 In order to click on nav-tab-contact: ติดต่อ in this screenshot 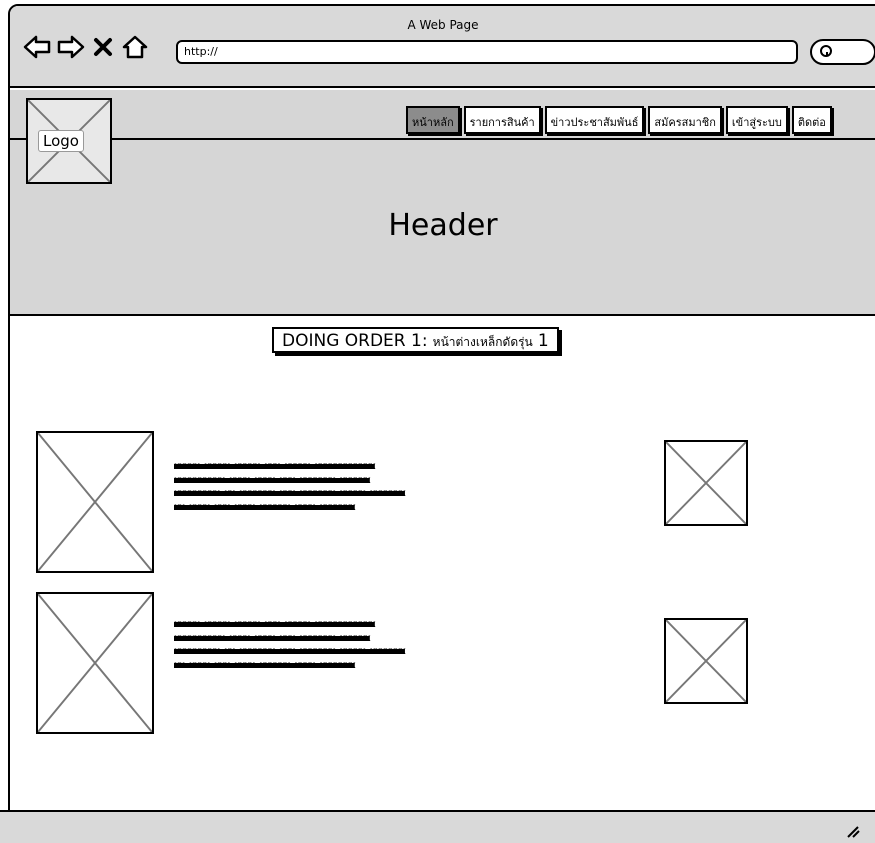, I will do `click(811, 120)`.